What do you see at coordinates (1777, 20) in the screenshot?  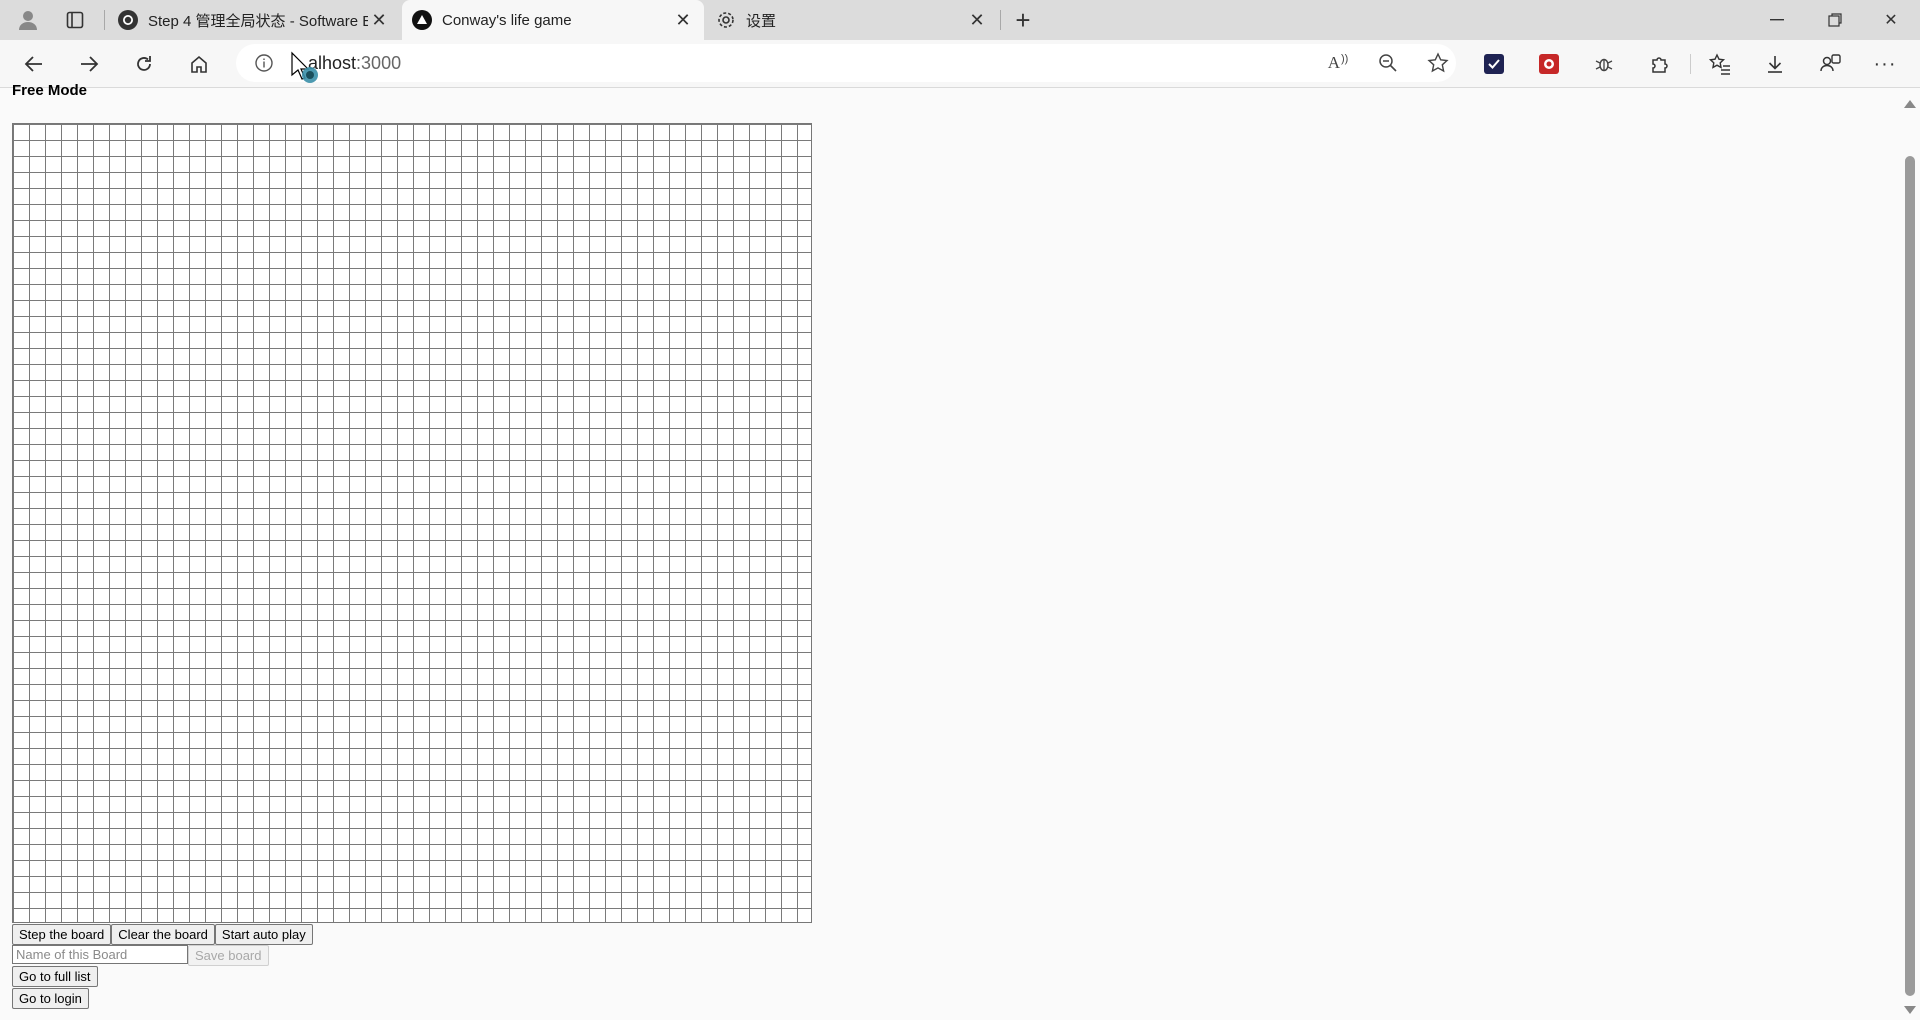 I see `minimize-icon` at bounding box center [1777, 20].